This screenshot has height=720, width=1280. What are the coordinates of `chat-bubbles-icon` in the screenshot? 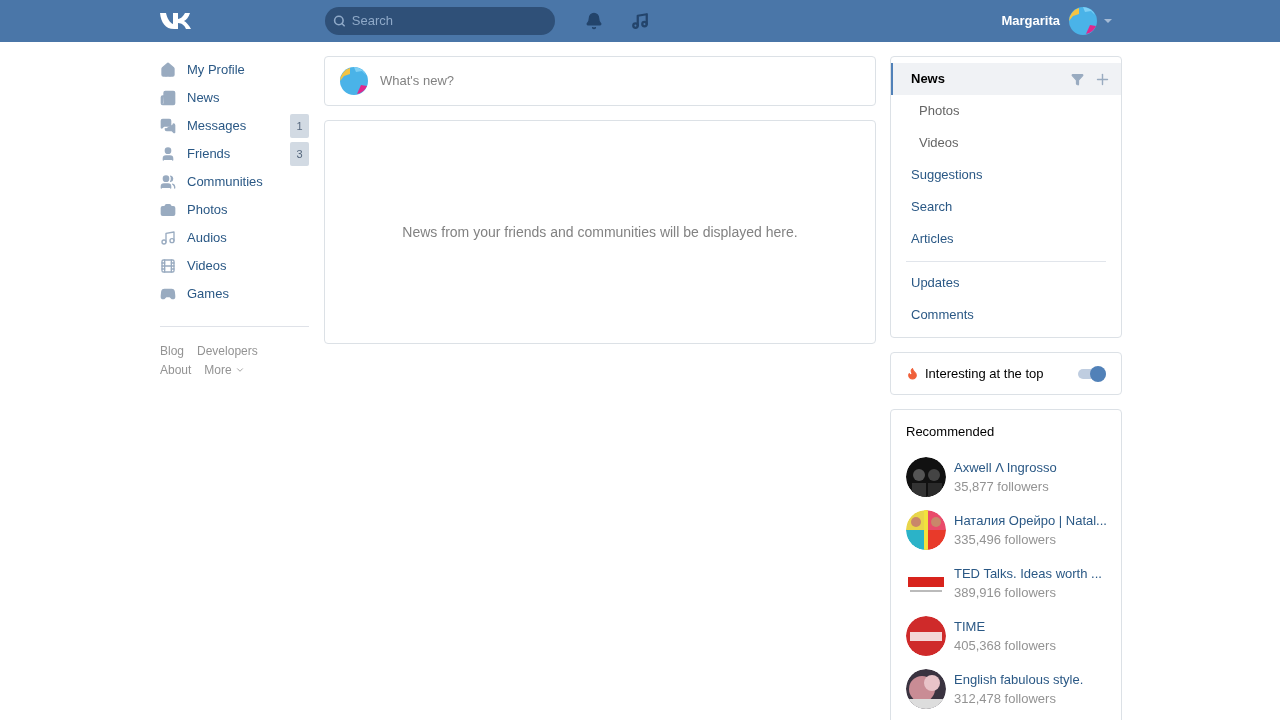 It's located at (168, 126).